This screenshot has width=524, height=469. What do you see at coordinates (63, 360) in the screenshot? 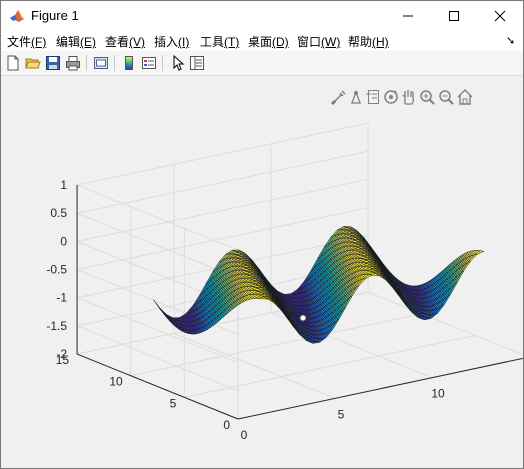
I see `y-tick-label: 15` at bounding box center [63, 360].